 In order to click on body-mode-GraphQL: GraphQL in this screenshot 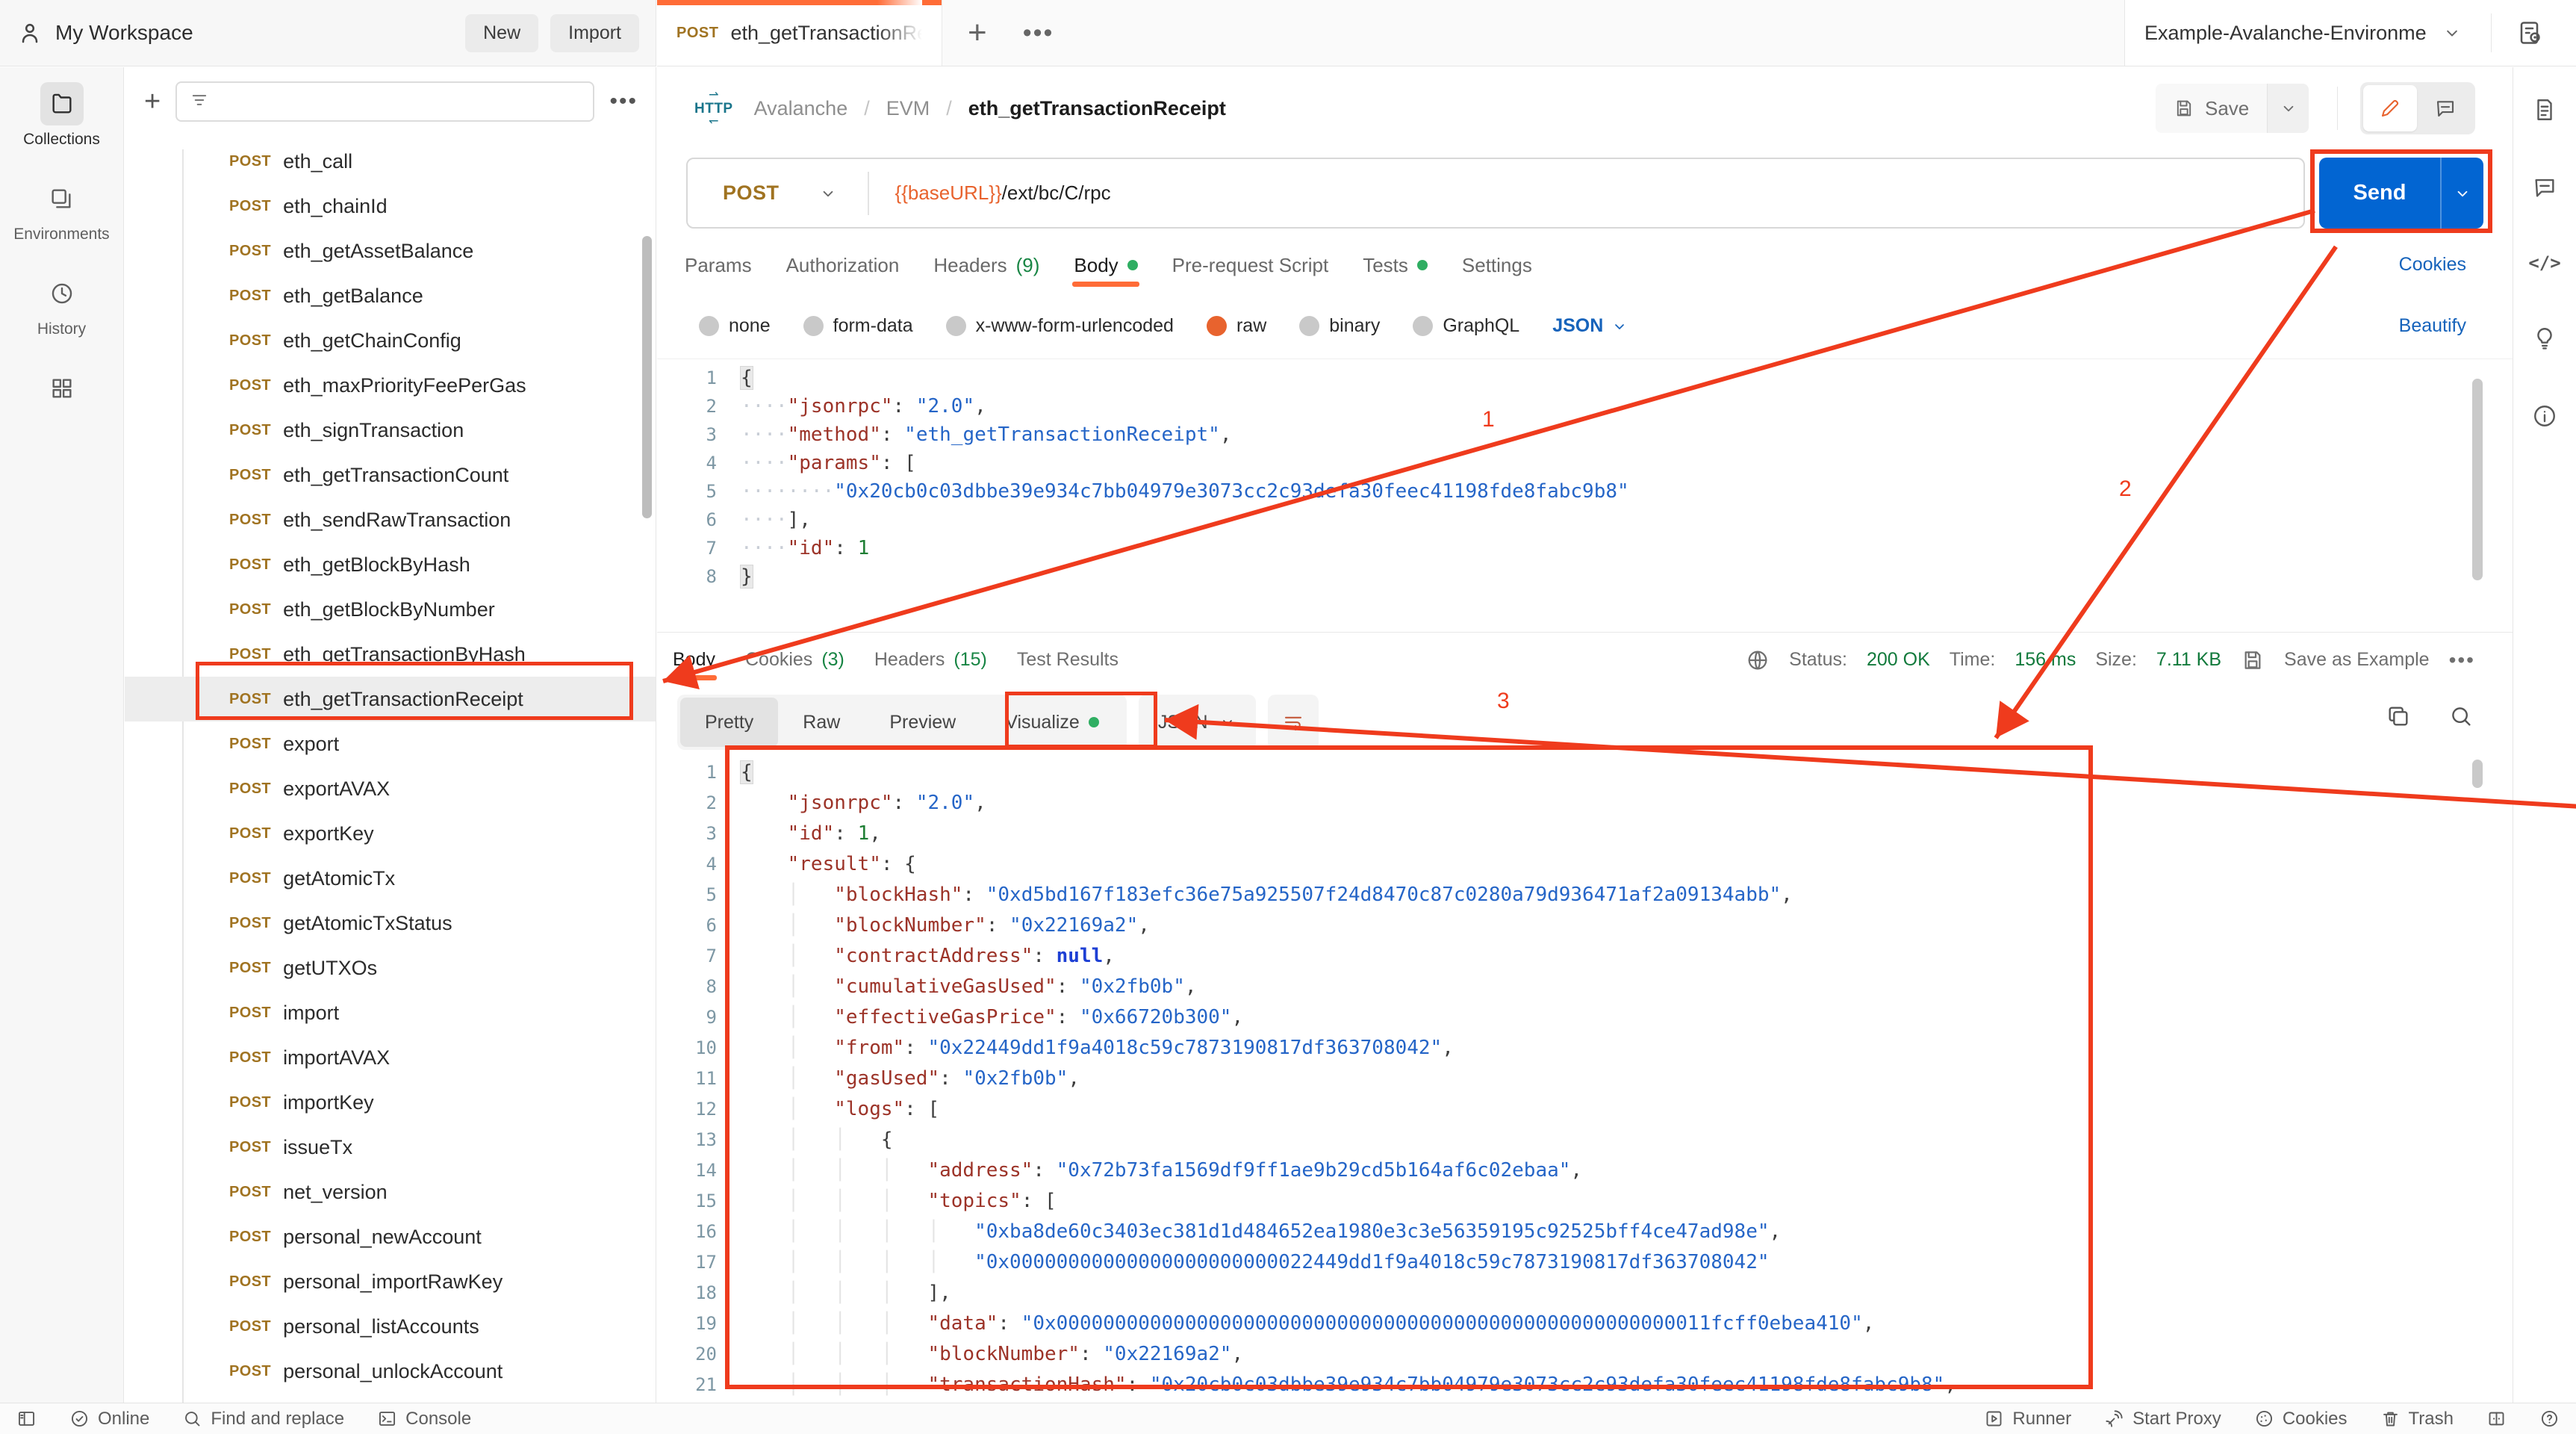, I will do `click(1466, 326)`.